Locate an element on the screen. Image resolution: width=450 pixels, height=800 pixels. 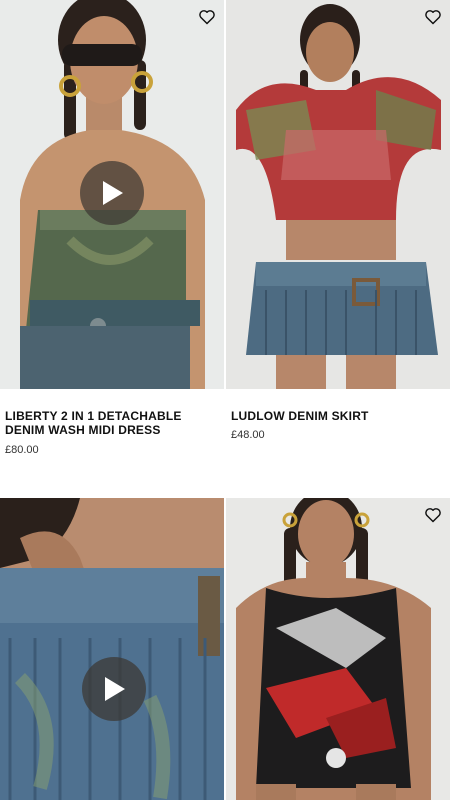
product-price: £80.00 is located at coordinates (22, 450).